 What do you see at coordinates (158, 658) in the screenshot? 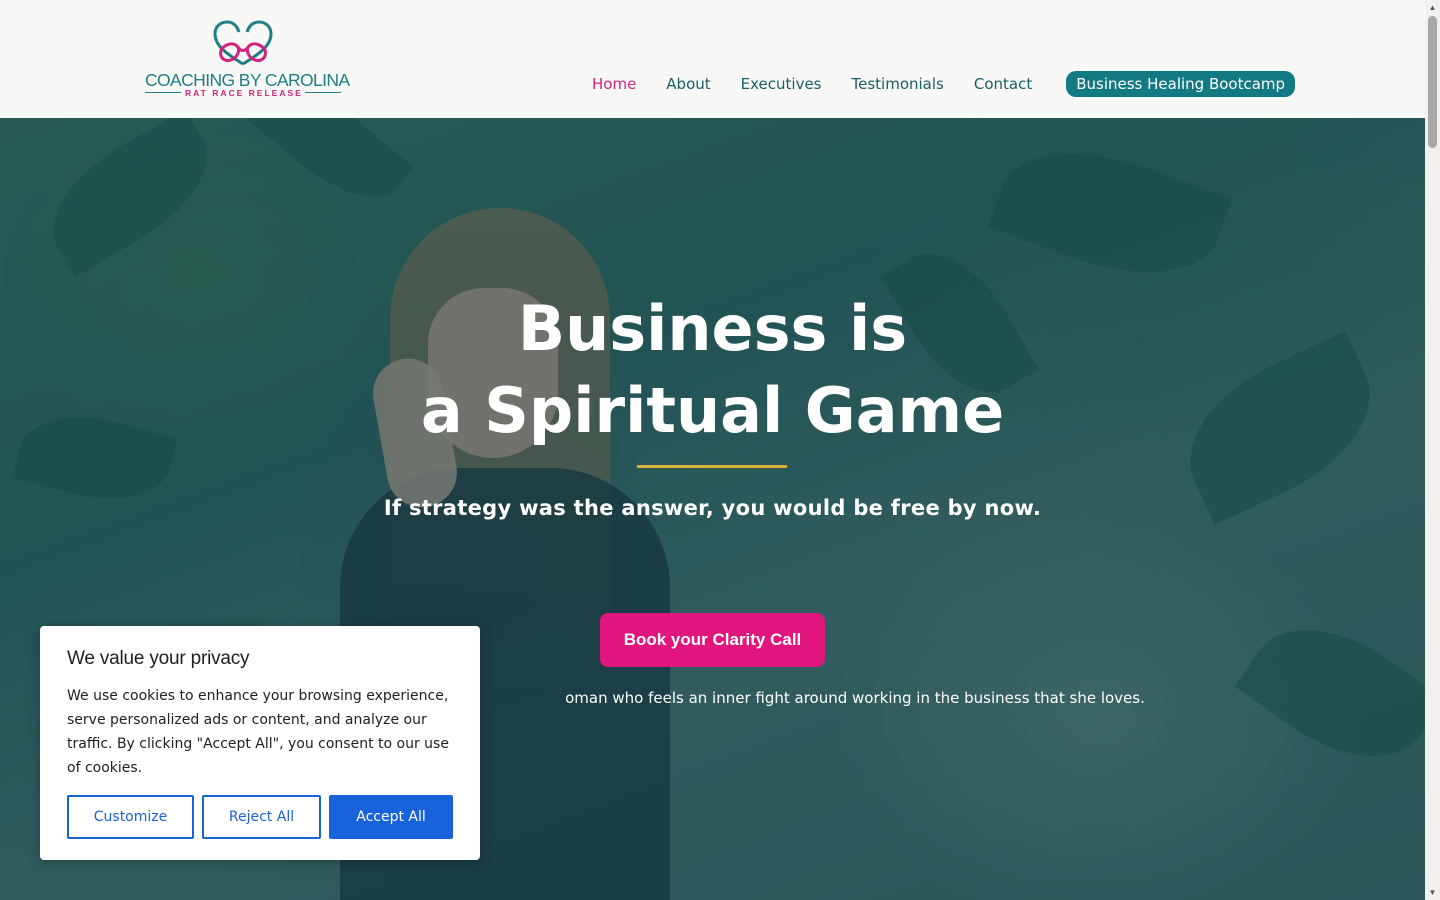
I see `cookie-title: We value your privacy` at bounding box center [158, 658].